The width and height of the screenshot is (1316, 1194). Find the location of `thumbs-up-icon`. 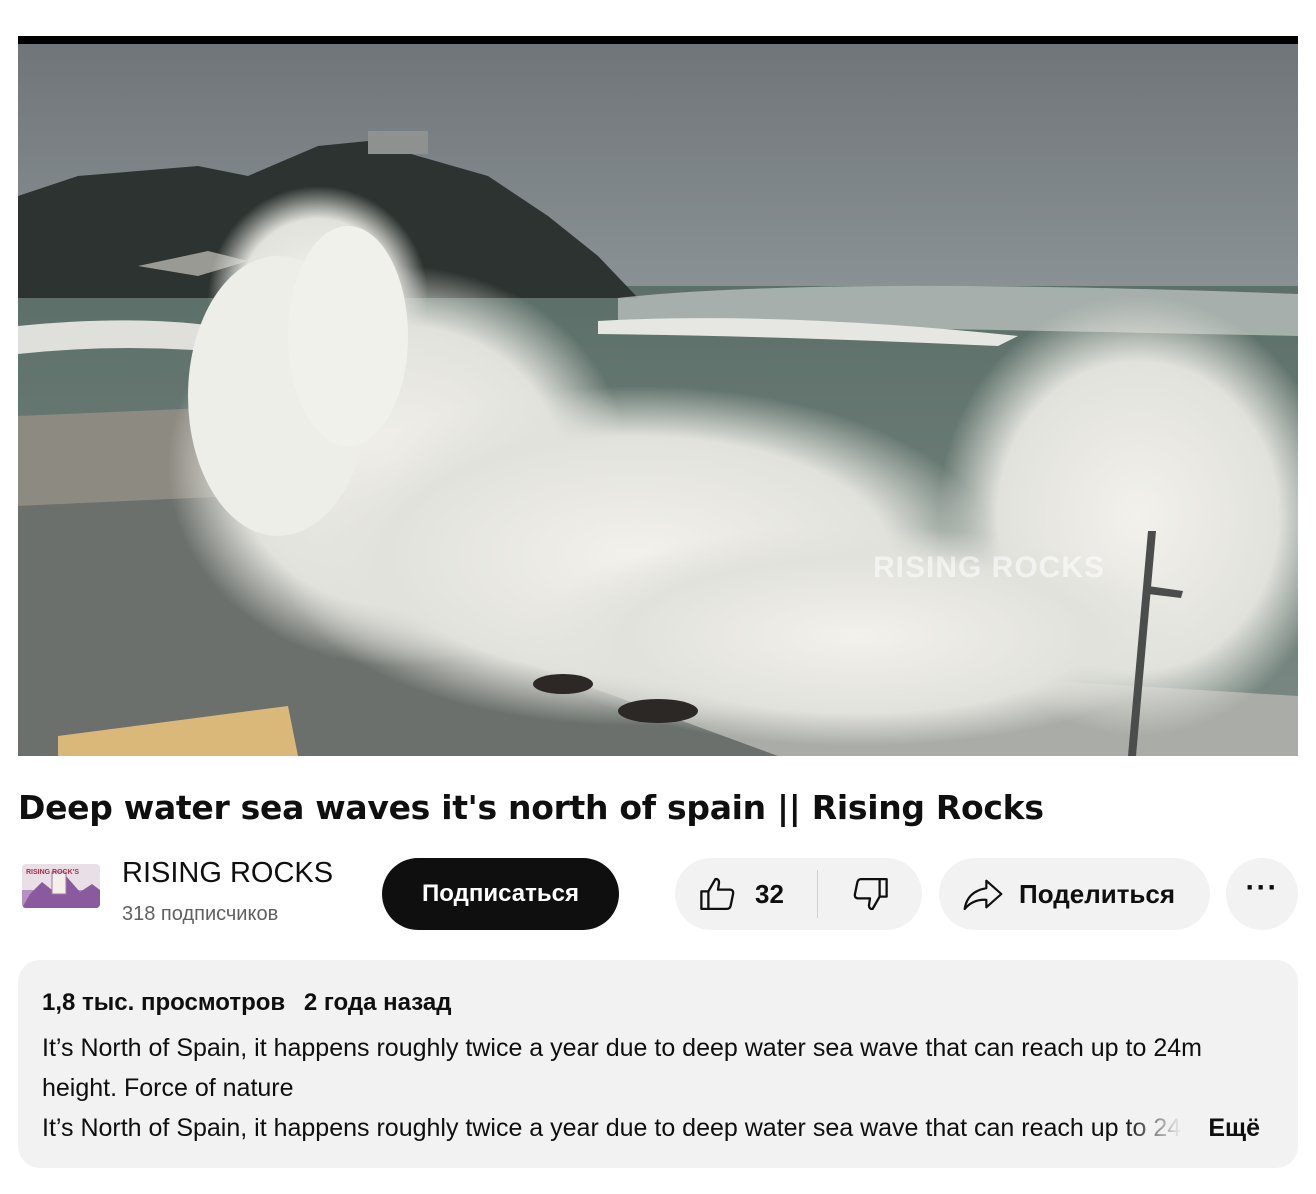

thumbs-up-icon is located at coordinates (717, 894).